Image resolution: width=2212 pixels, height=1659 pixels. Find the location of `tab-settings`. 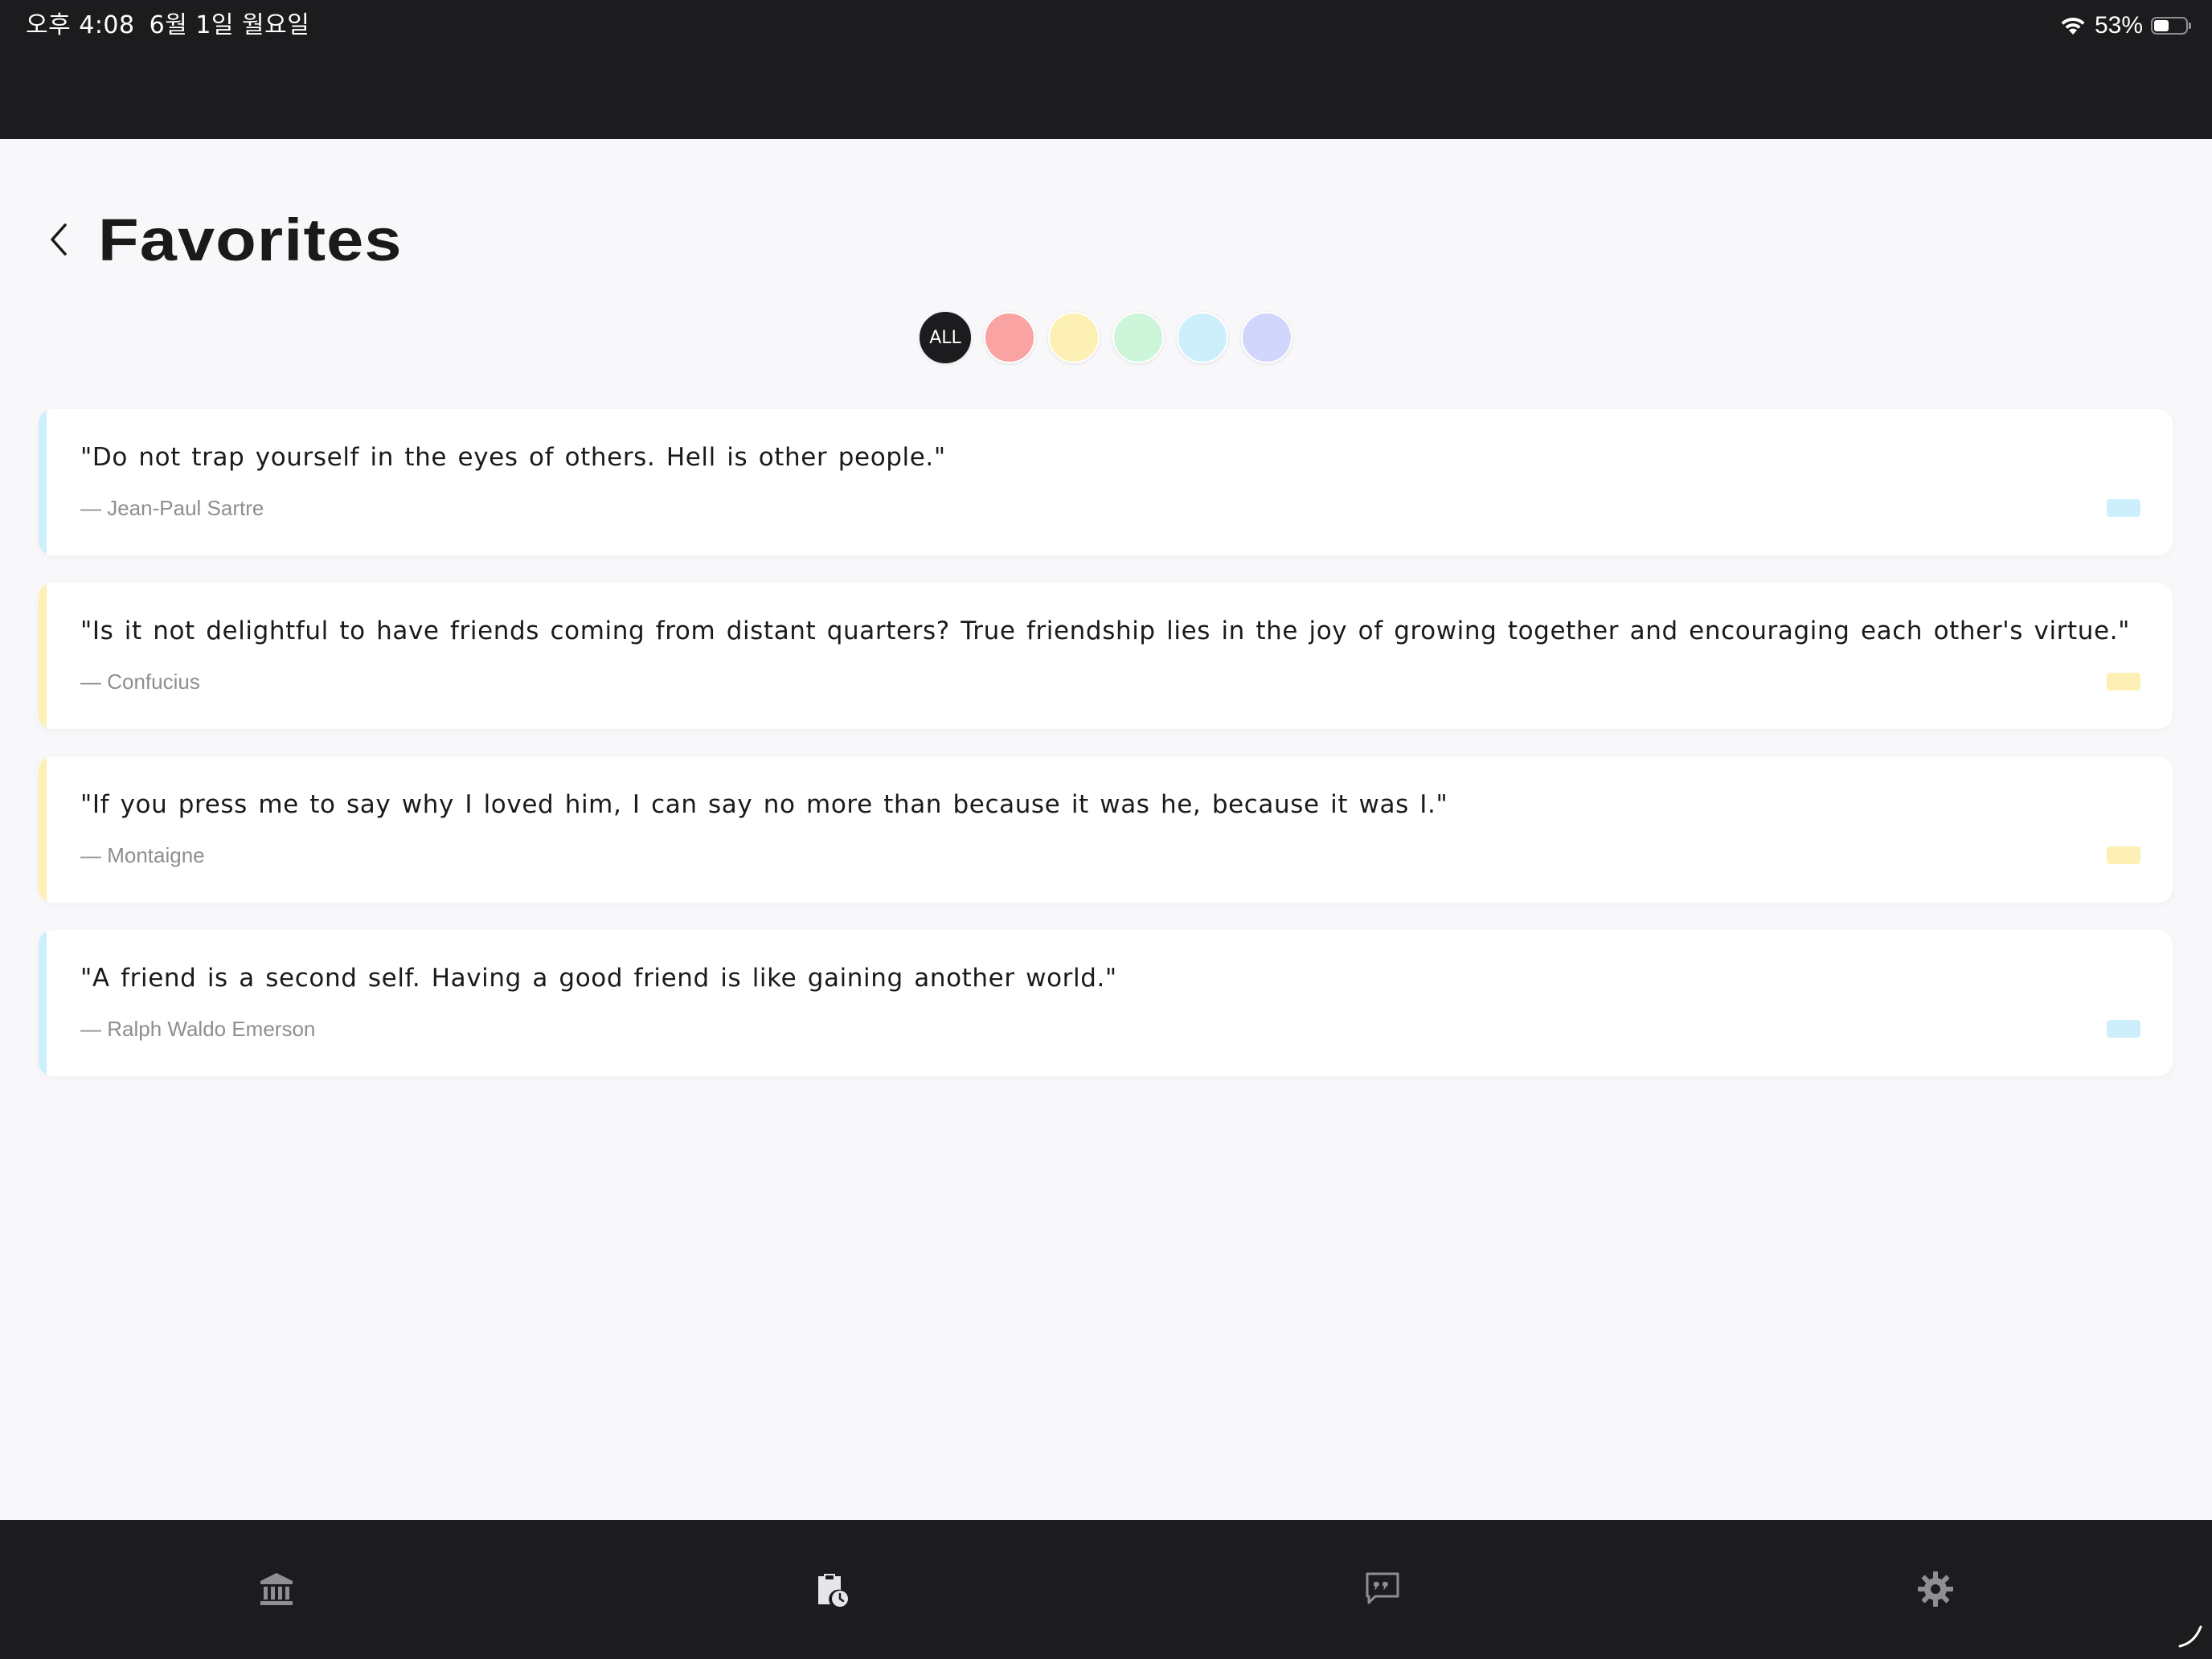

tab-settings is located at coordinates (1935, 1589).